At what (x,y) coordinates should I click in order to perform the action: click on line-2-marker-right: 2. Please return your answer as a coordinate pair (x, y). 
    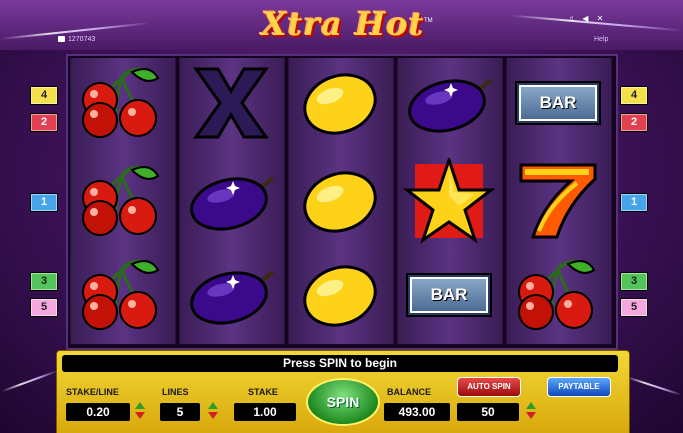
    Looking at the image, I should click on (634, 122).